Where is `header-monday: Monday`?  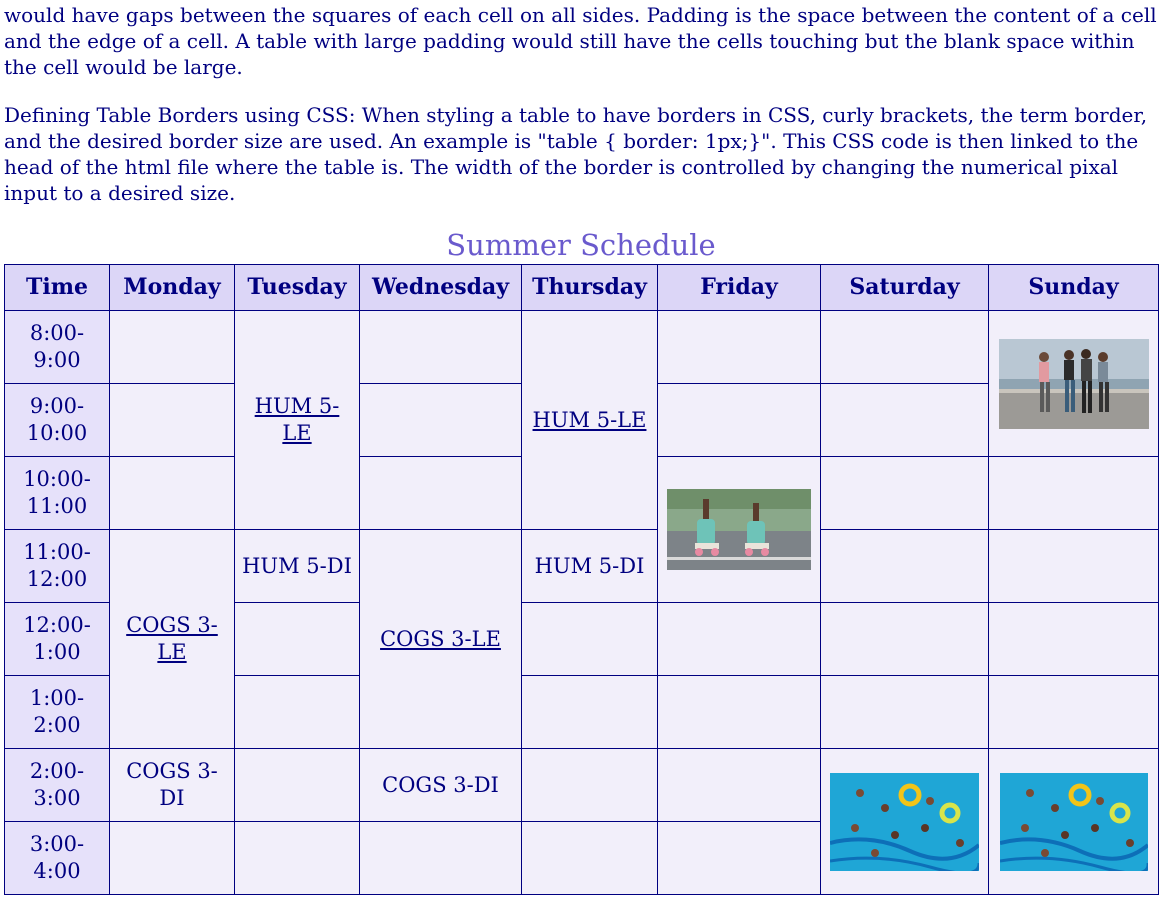
header-monday: Monday is located at coordinates (172, 287).